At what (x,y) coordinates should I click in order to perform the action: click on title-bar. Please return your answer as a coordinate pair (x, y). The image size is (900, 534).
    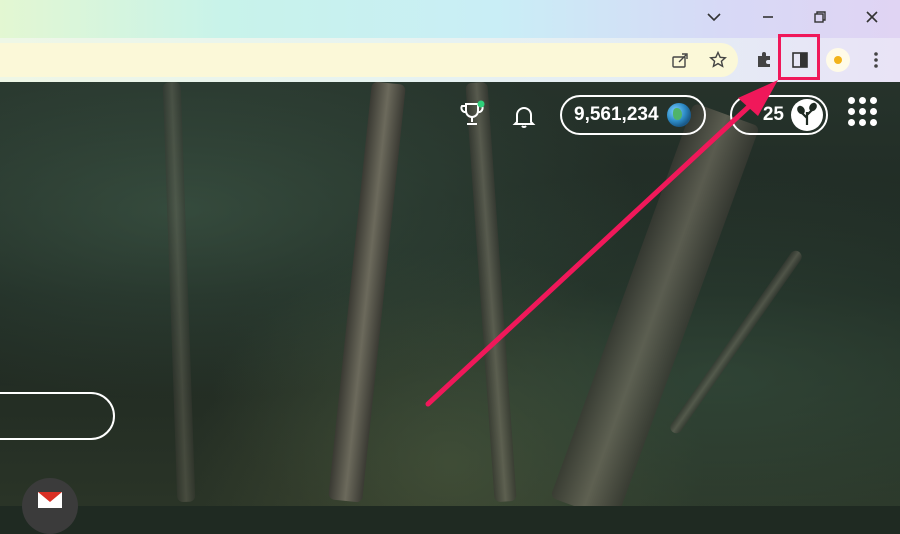
    Looking at the image, I should click on (450, 19).